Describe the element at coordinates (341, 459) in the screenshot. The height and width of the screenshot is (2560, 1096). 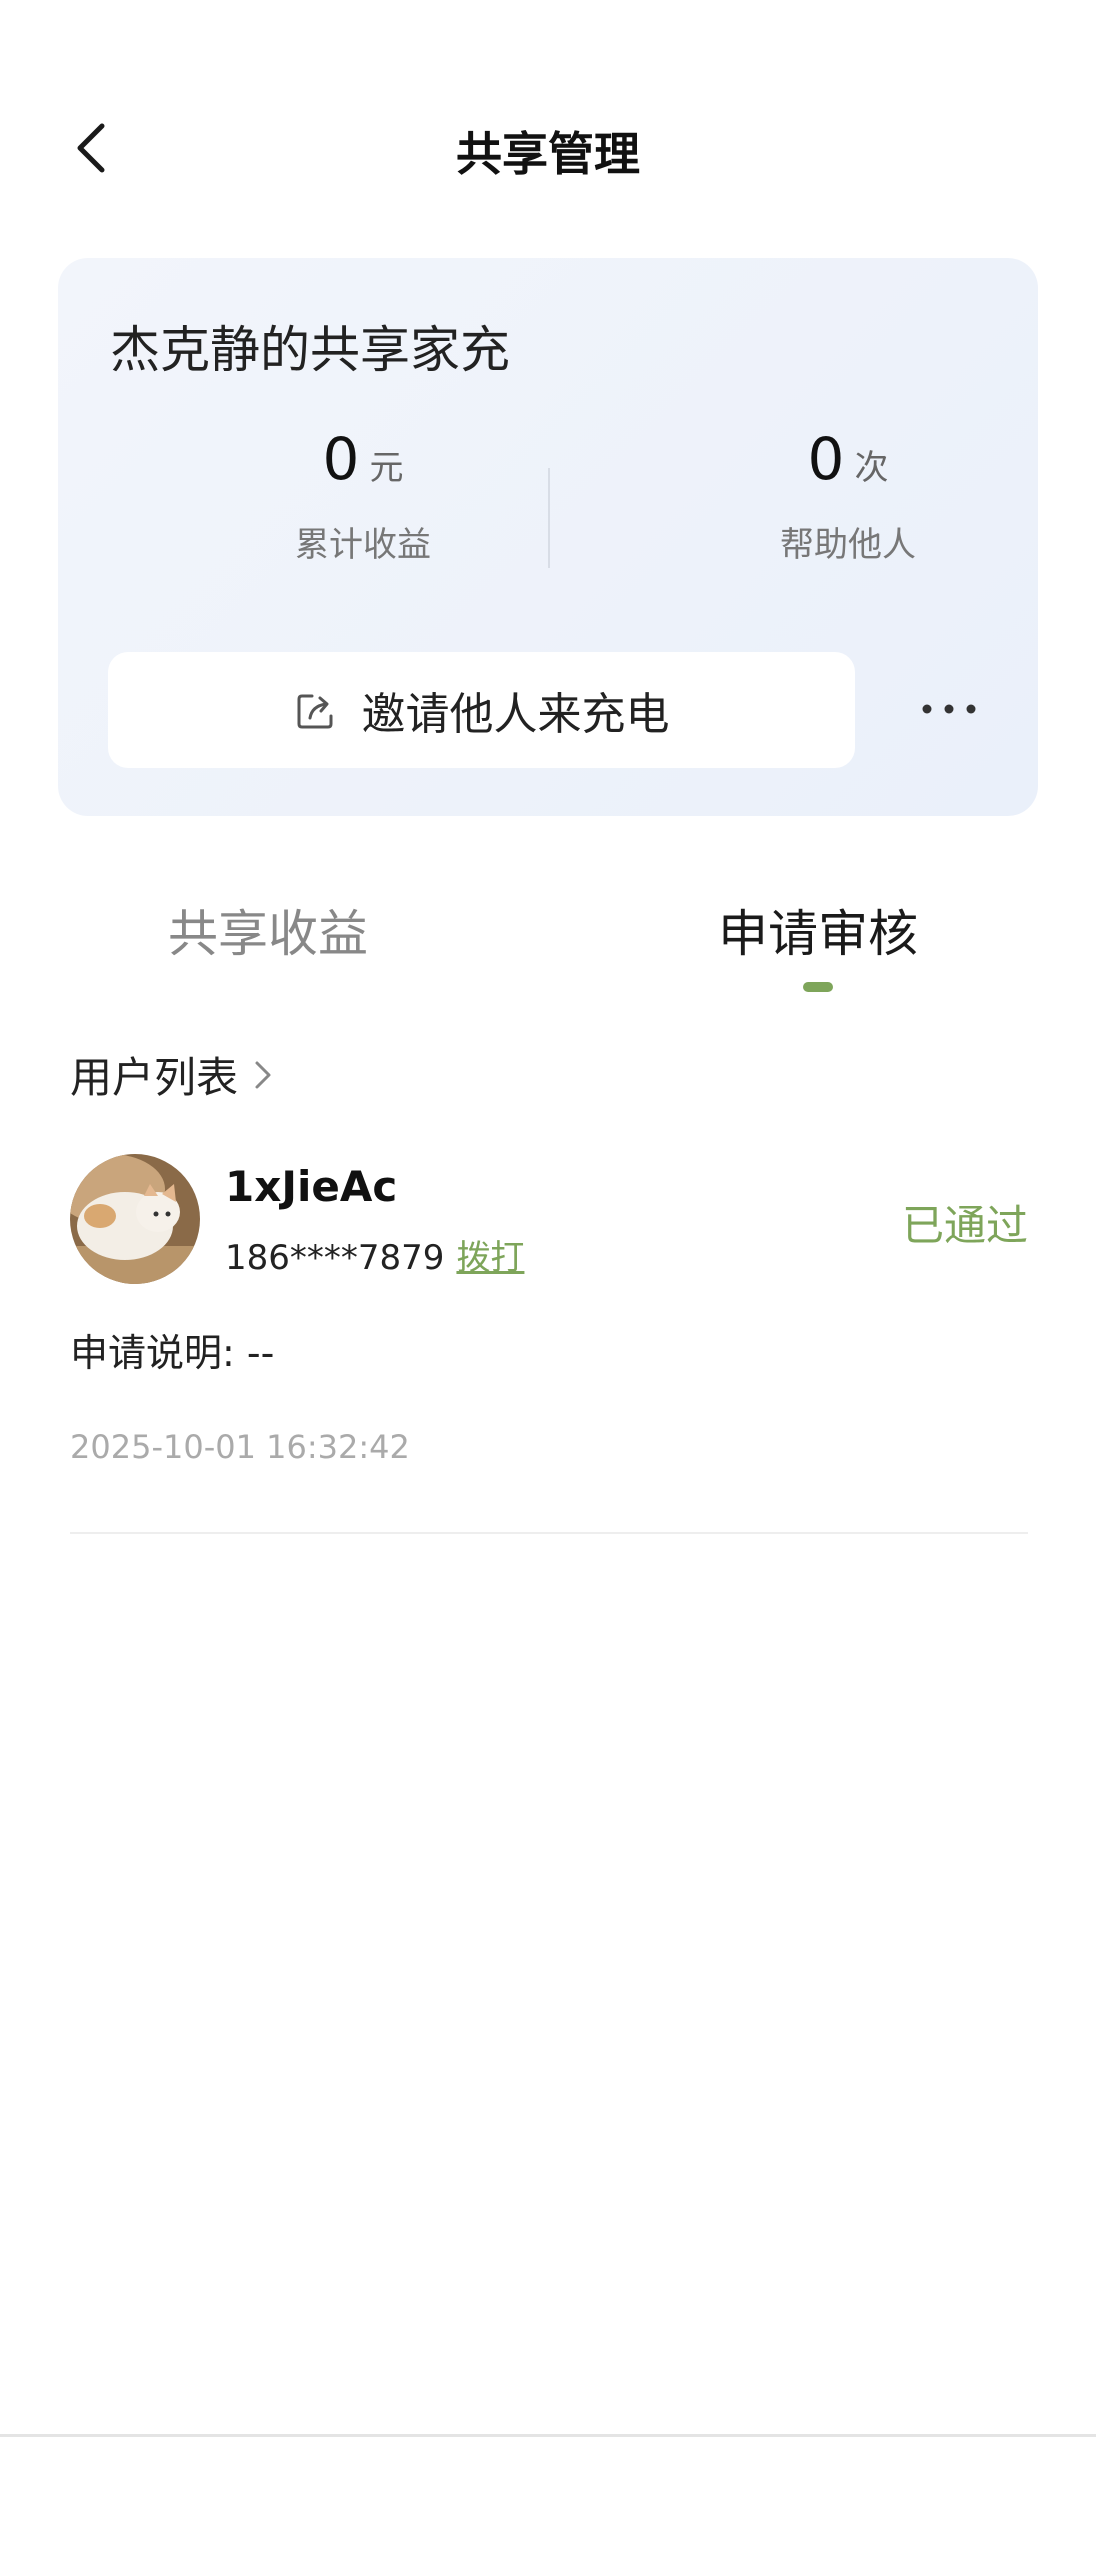
I see `earnings-value: 0` at that location.